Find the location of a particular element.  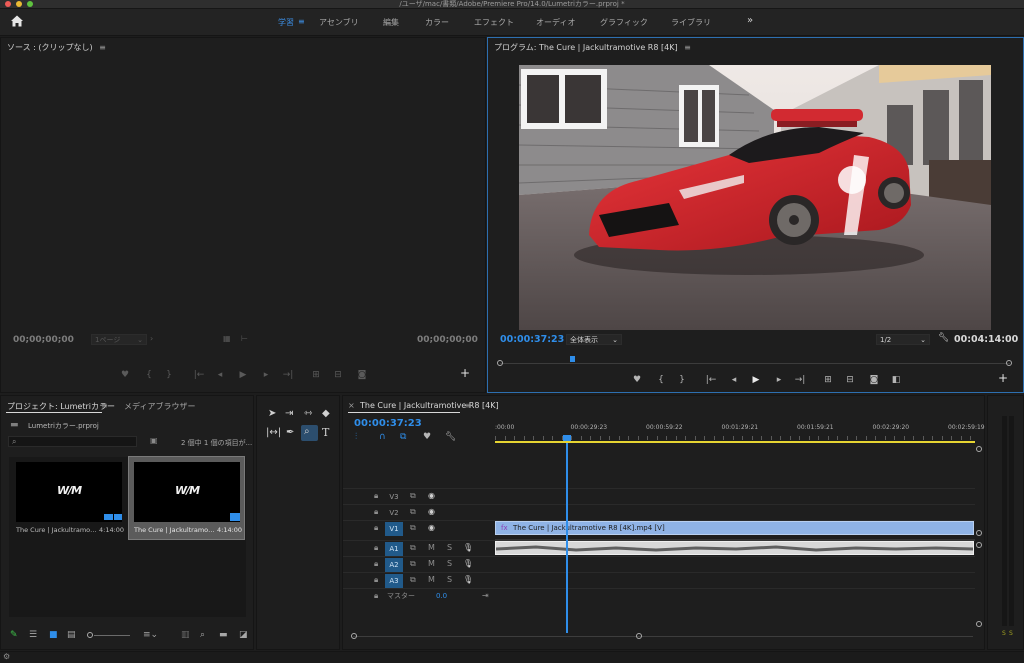

program-playhead-timecode: 00:00:37:23 is located at coordinates (532, 339).